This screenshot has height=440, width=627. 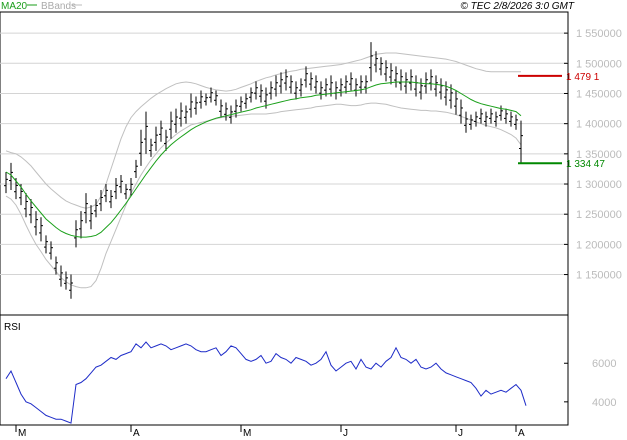 I want to click on legend-bbands-label: BBands, so click(x=58, y=6).